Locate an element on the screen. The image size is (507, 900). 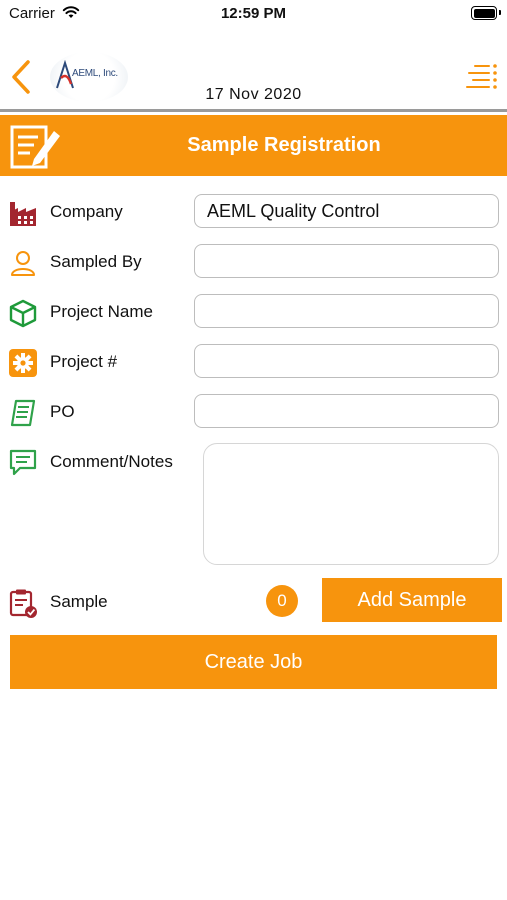
section-banner: Sample Registration is located at coordinates (253, 145).